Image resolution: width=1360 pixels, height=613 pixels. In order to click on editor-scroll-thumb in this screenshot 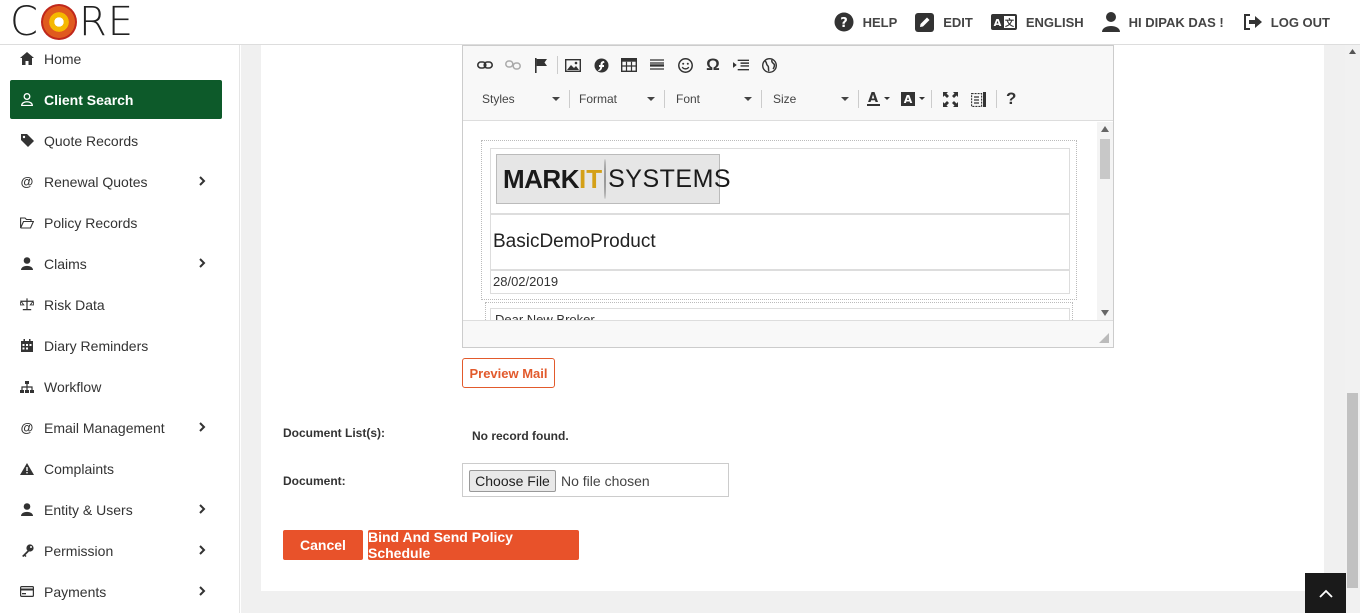, I will do `click(1105, 159)`.